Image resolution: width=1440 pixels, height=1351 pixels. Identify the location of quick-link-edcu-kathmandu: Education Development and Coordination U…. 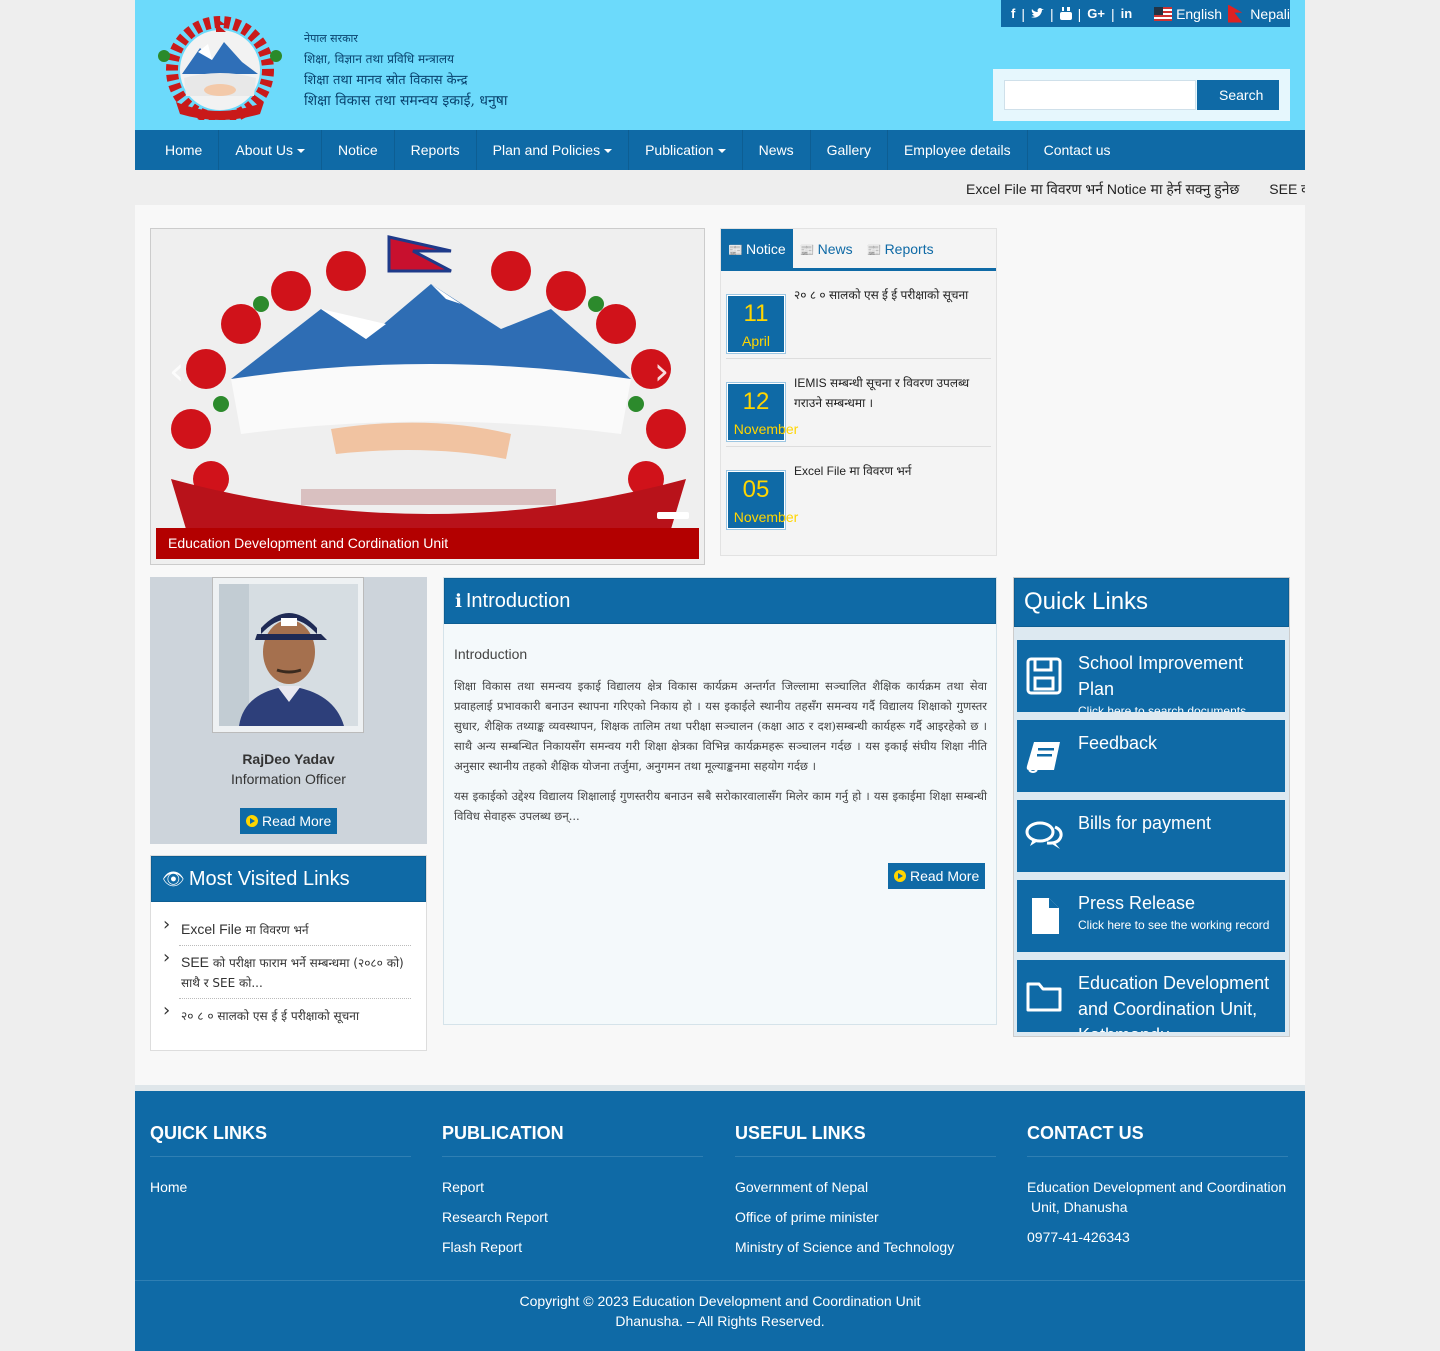
(1151, 996).